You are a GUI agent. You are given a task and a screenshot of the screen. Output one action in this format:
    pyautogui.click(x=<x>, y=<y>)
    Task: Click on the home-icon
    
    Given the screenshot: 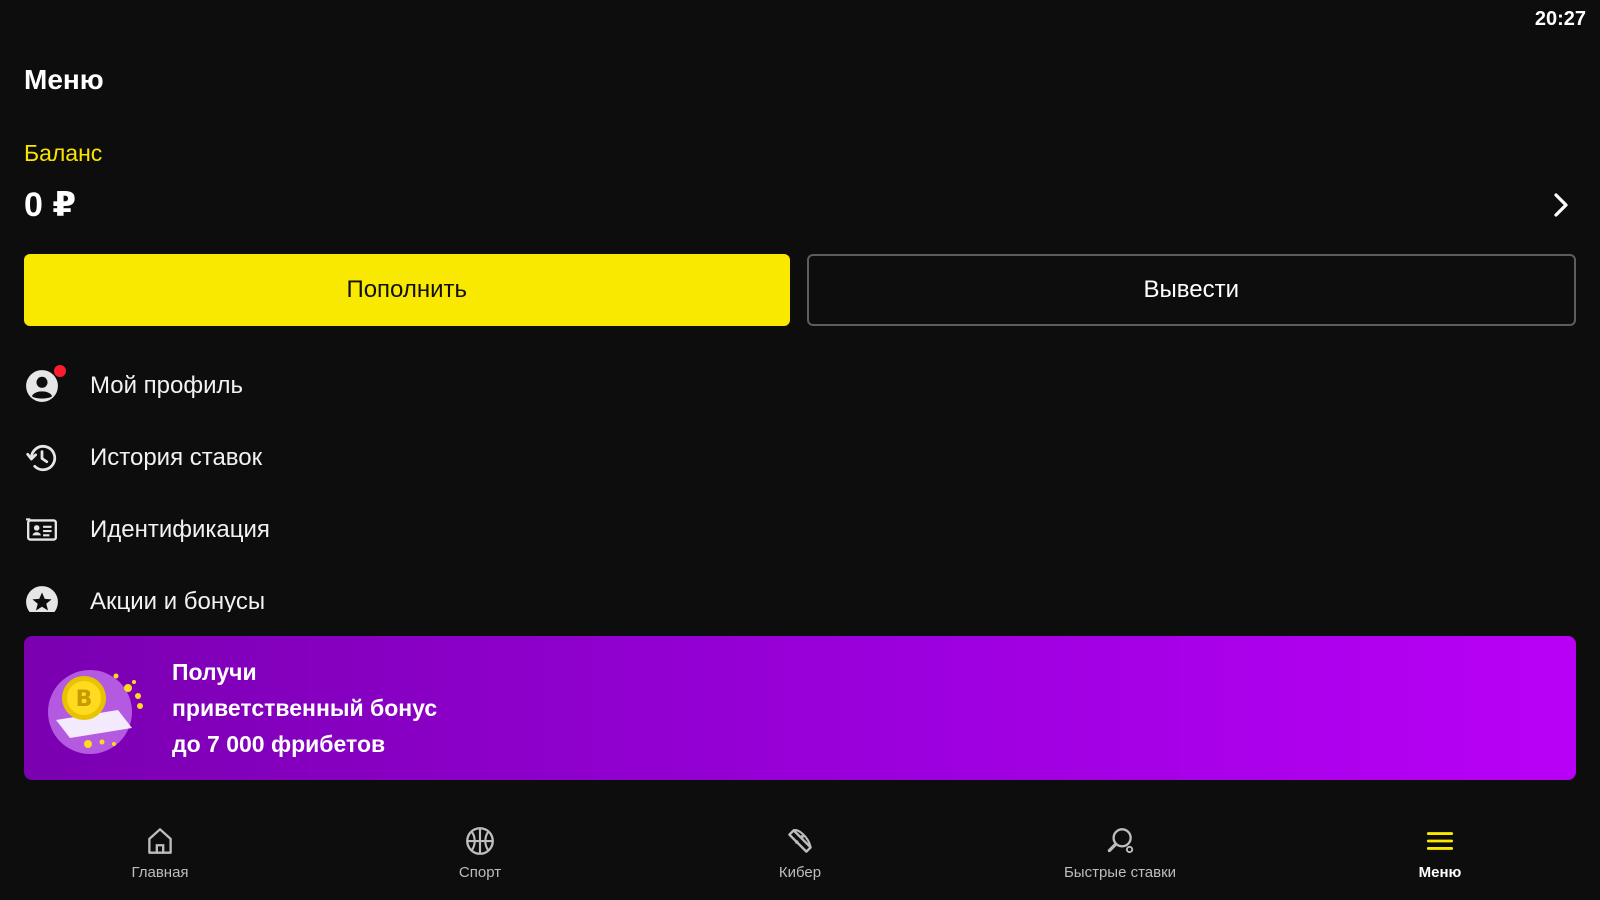 What is the action you would take?
    pyautogui.click(x=160, y=841)
    